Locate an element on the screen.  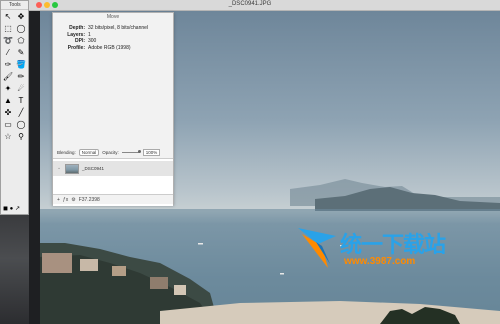
coords-readout: F37.2398 is located at coordinates (89, 199).